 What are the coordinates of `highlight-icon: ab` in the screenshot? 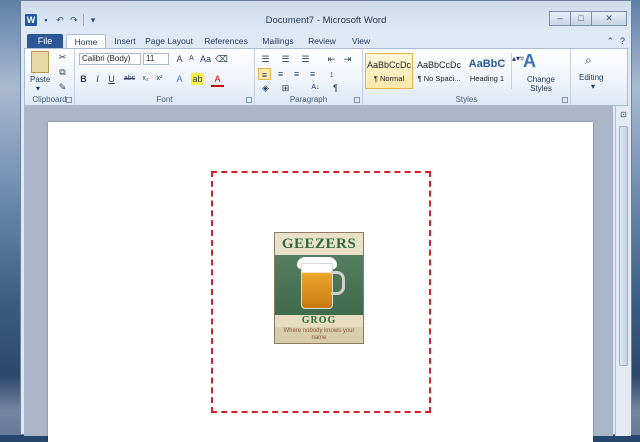 It's located at (197, 79).